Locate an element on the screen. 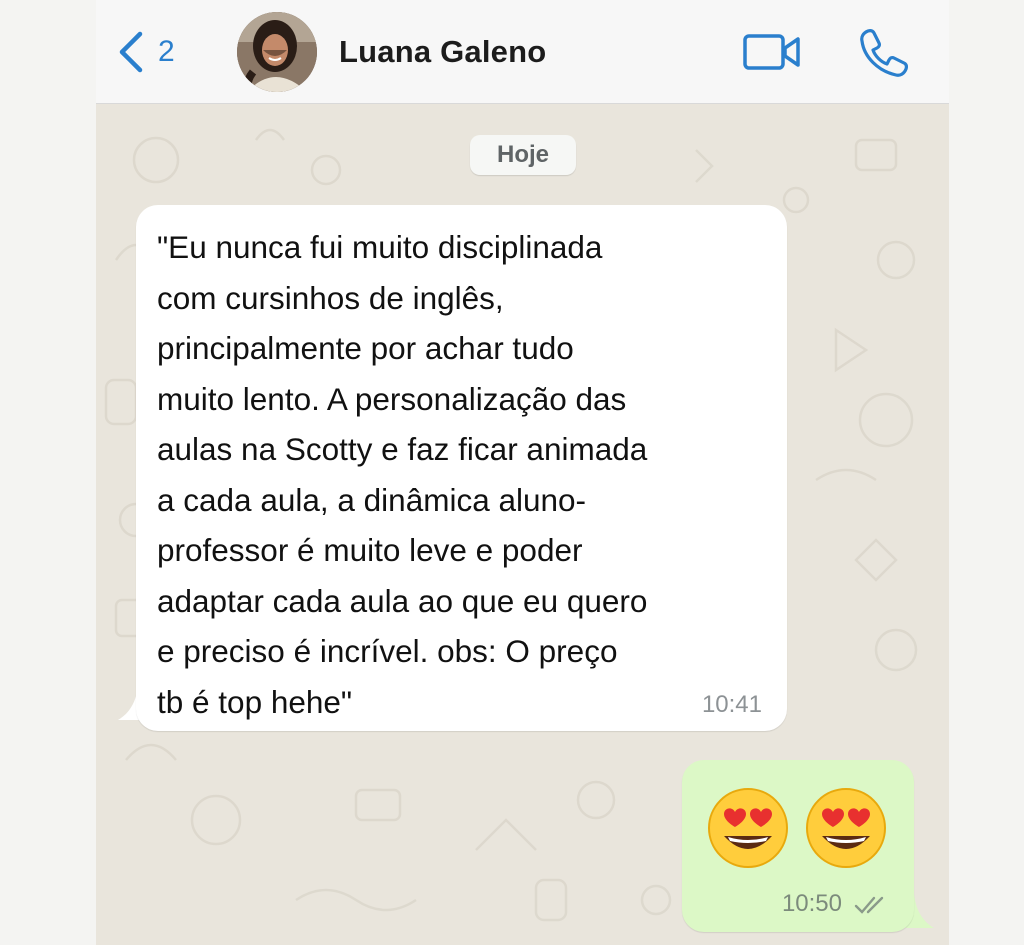  chevron-left-icon is located at coordinates (131, 52).